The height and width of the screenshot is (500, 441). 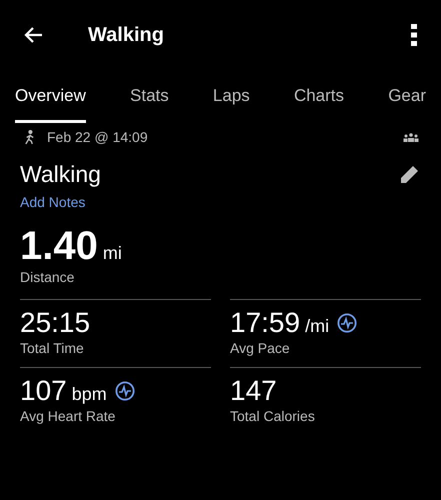 What do you see at coordinates (260, 348) in the screenshot?
I see `stat-label: Avg Pace` at bounding box center [260, 348].